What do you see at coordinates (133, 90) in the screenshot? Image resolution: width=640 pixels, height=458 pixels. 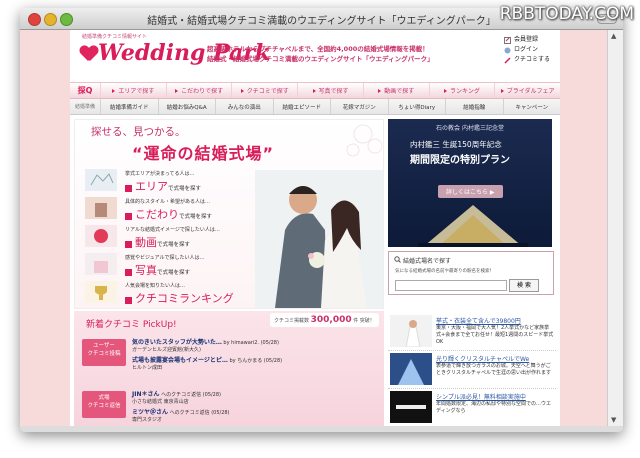 I see `nav-area: エリアで探す` at bounding box center [133, 90].